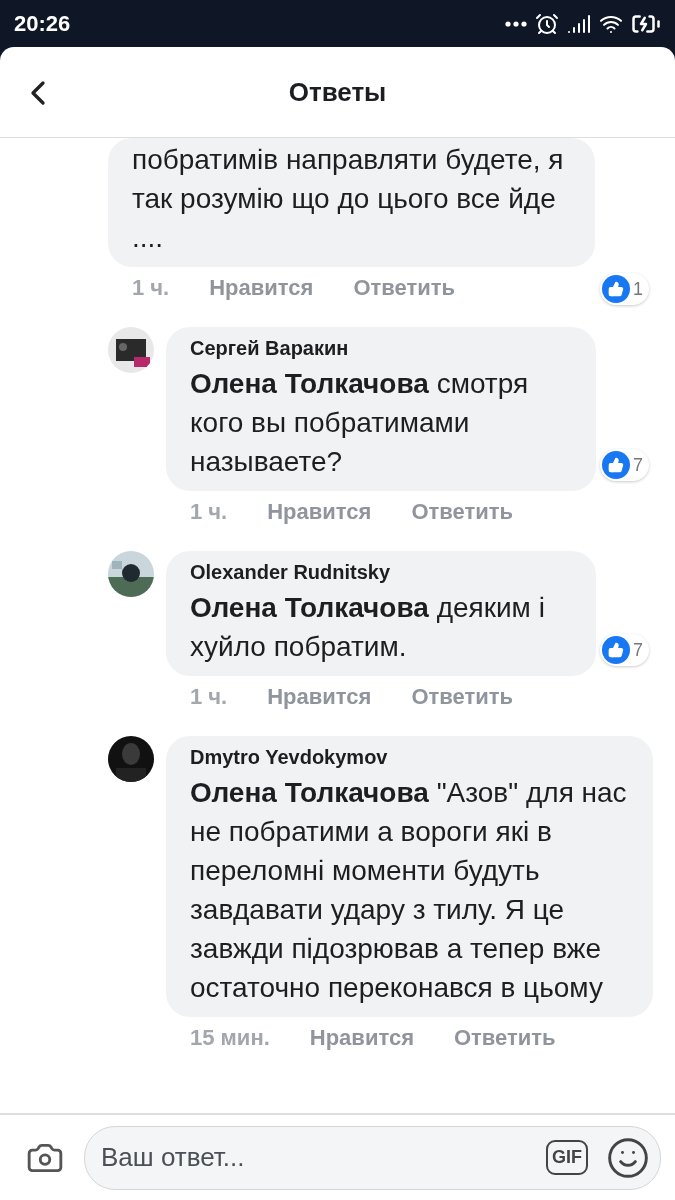 The height and width of the screenshot is (1200, 675). Describe the element at coordinates (230, 1038) in the screenshot. I see `comment-time: 15 мин.` at that location.